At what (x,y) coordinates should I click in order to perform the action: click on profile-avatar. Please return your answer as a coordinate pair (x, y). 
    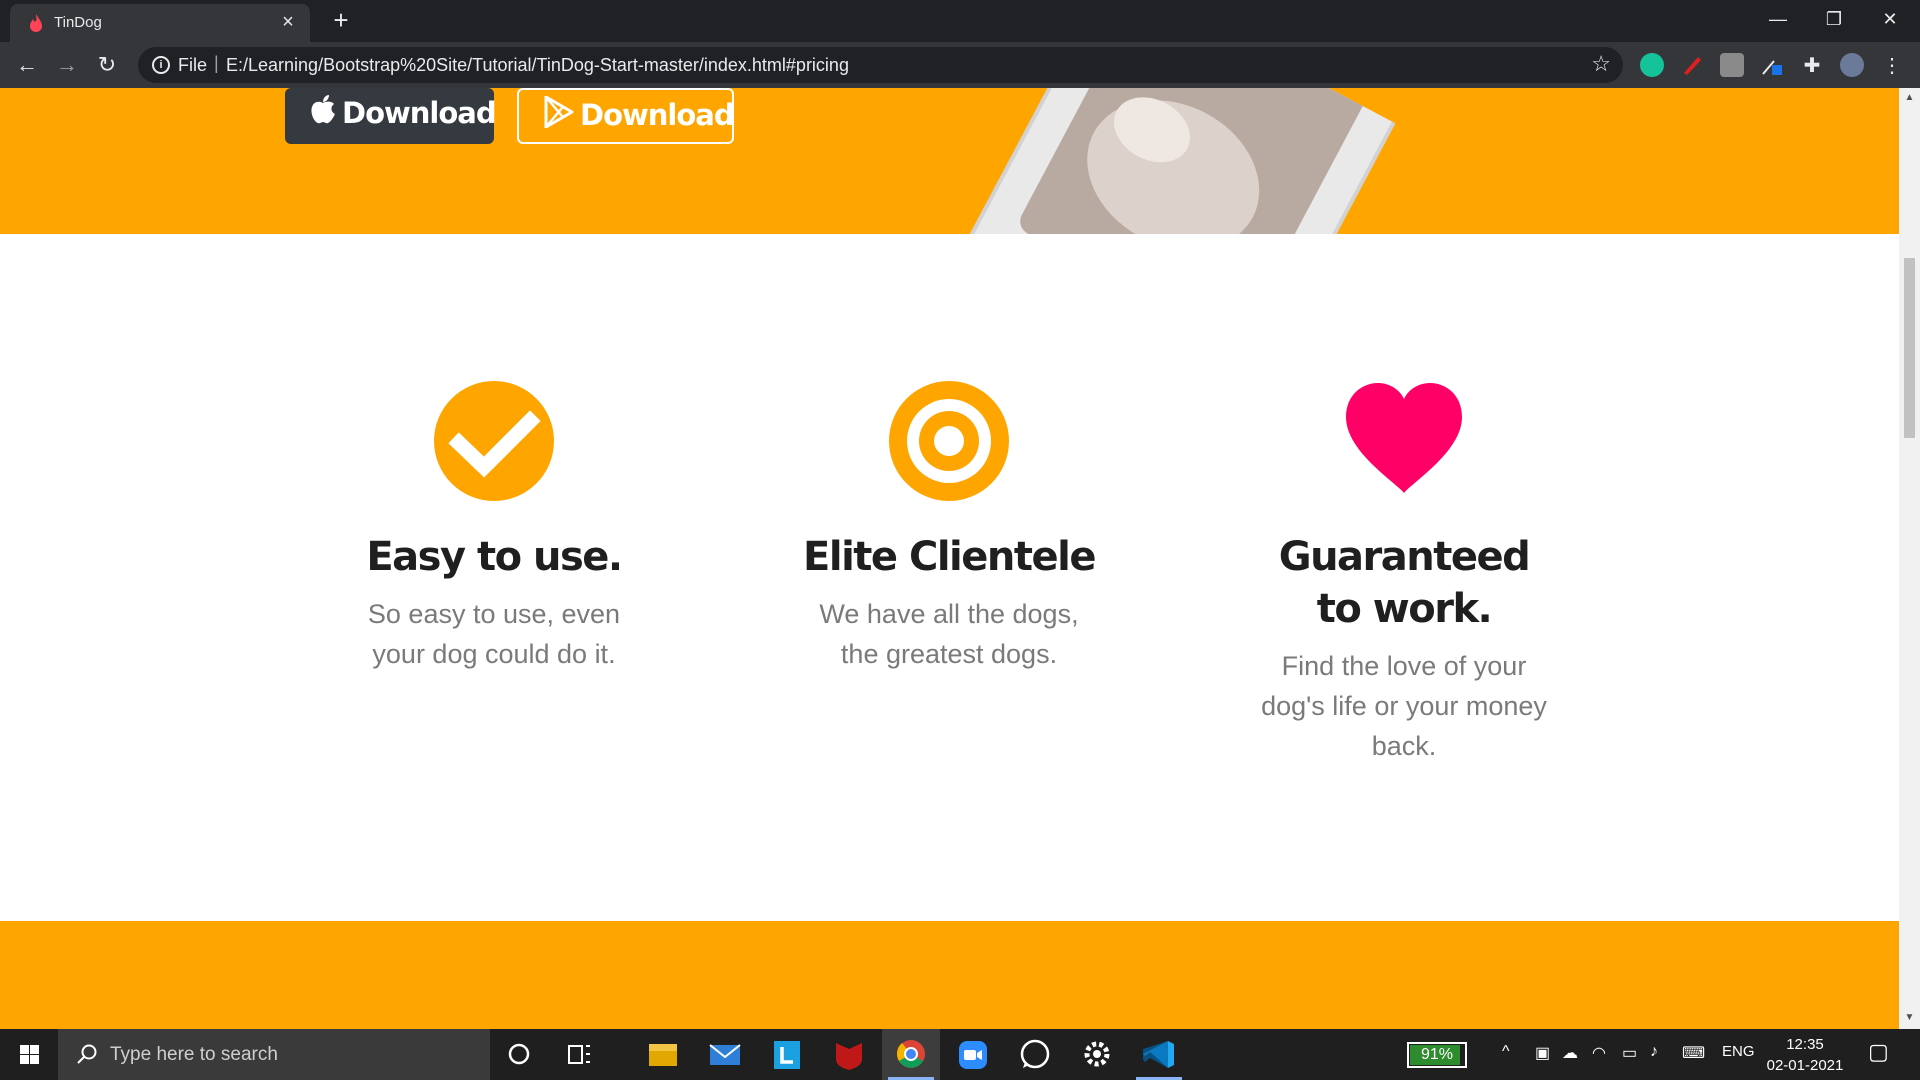
    Looking at the image, I should click on (1852, 65).